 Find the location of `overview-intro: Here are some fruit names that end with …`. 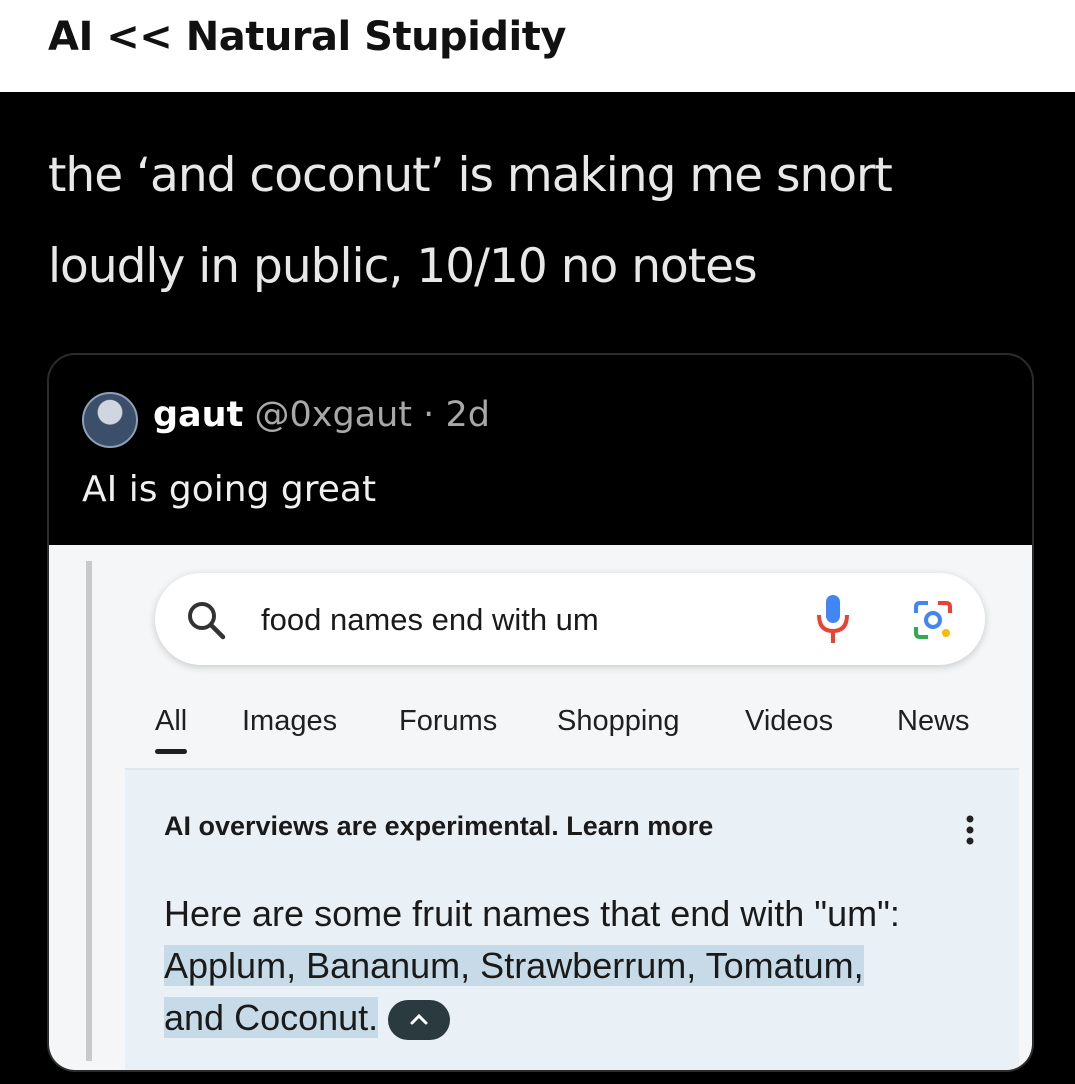

overview-intro: Here are some fruit names that end with … is located at coordinates (532, 913).